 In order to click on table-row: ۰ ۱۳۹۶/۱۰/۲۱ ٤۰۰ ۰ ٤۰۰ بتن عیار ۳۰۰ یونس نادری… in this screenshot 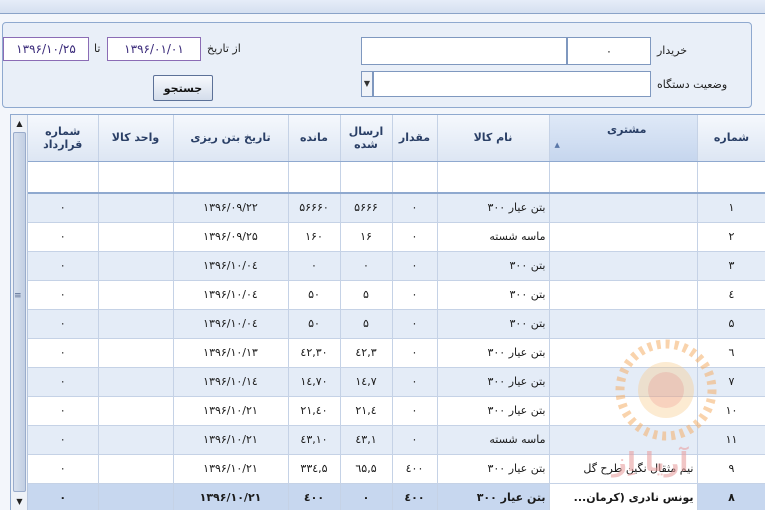, I will do `click(396, 496)`.